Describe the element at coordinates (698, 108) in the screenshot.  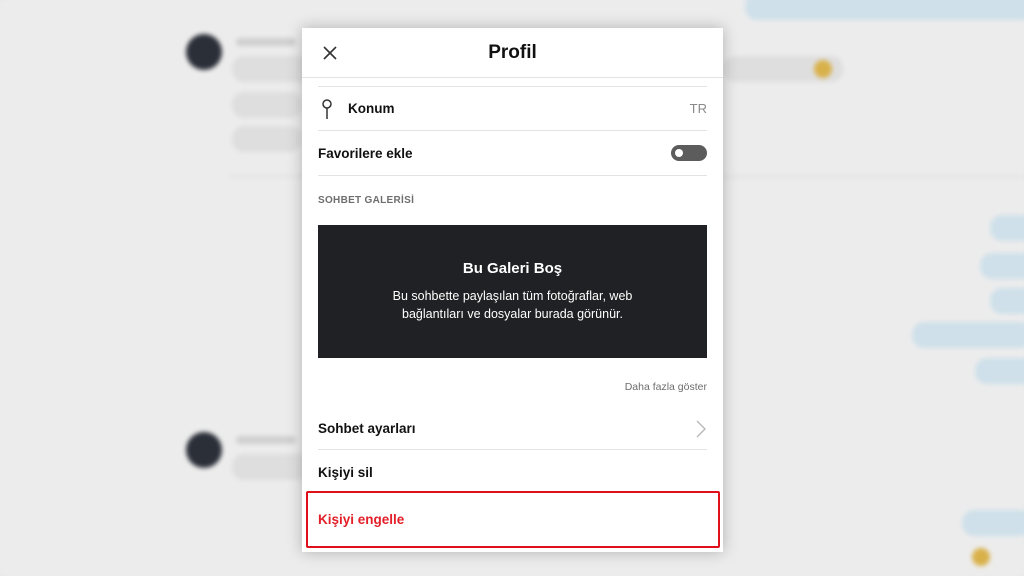
I see `location-value: TR` at that location.